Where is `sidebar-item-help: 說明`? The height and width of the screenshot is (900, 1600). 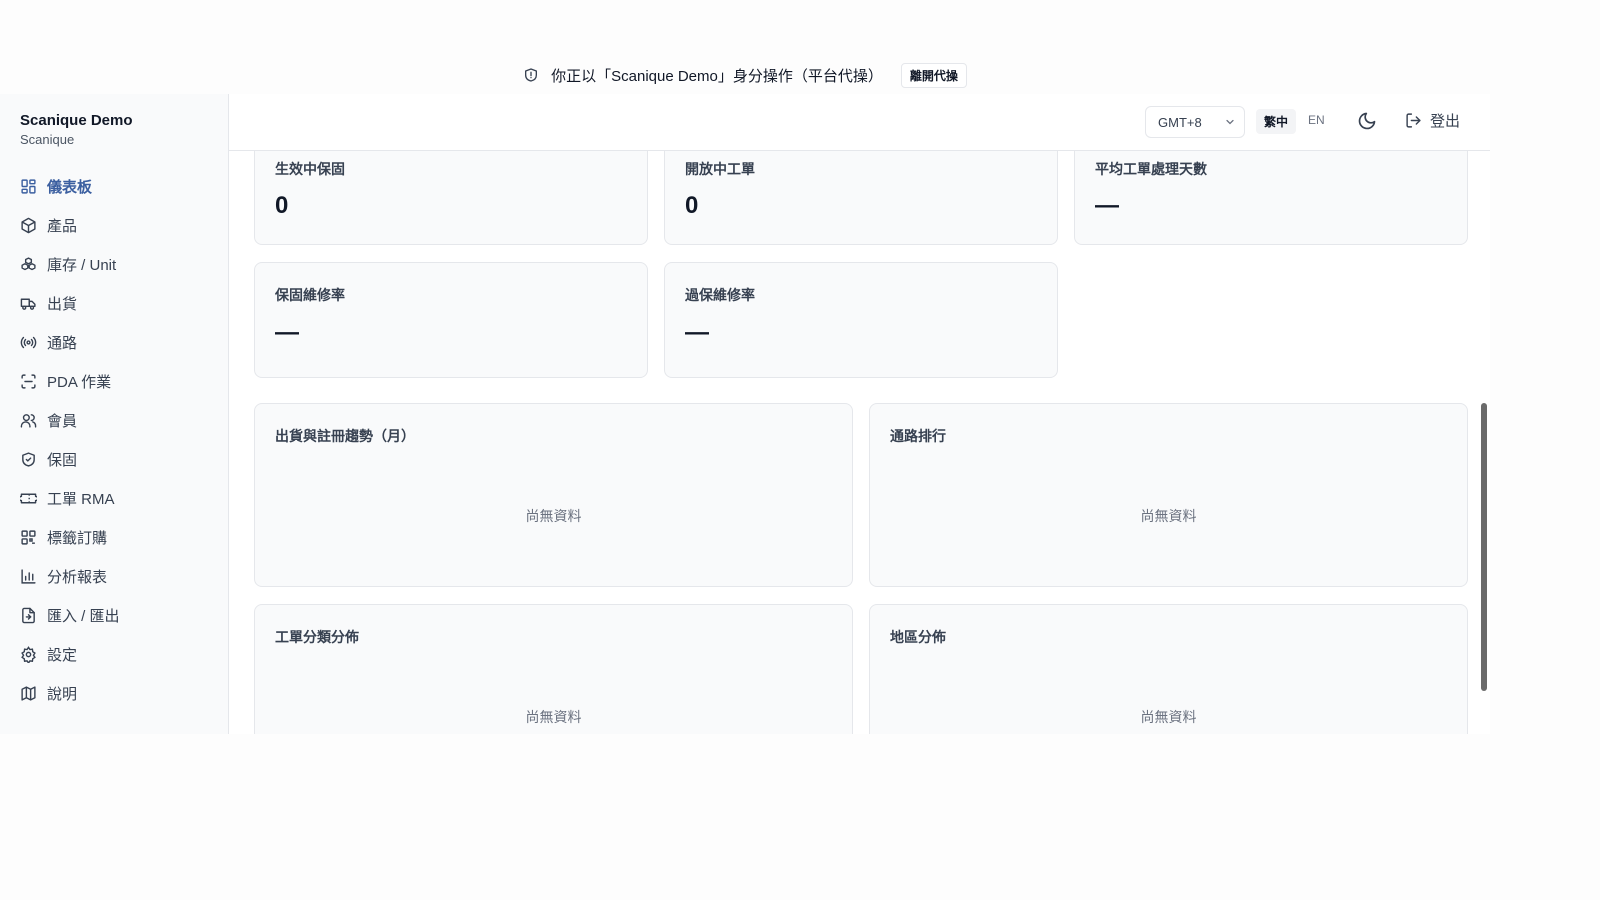
sidebar-item-help: 說明 is located at coordinates (114, 693).